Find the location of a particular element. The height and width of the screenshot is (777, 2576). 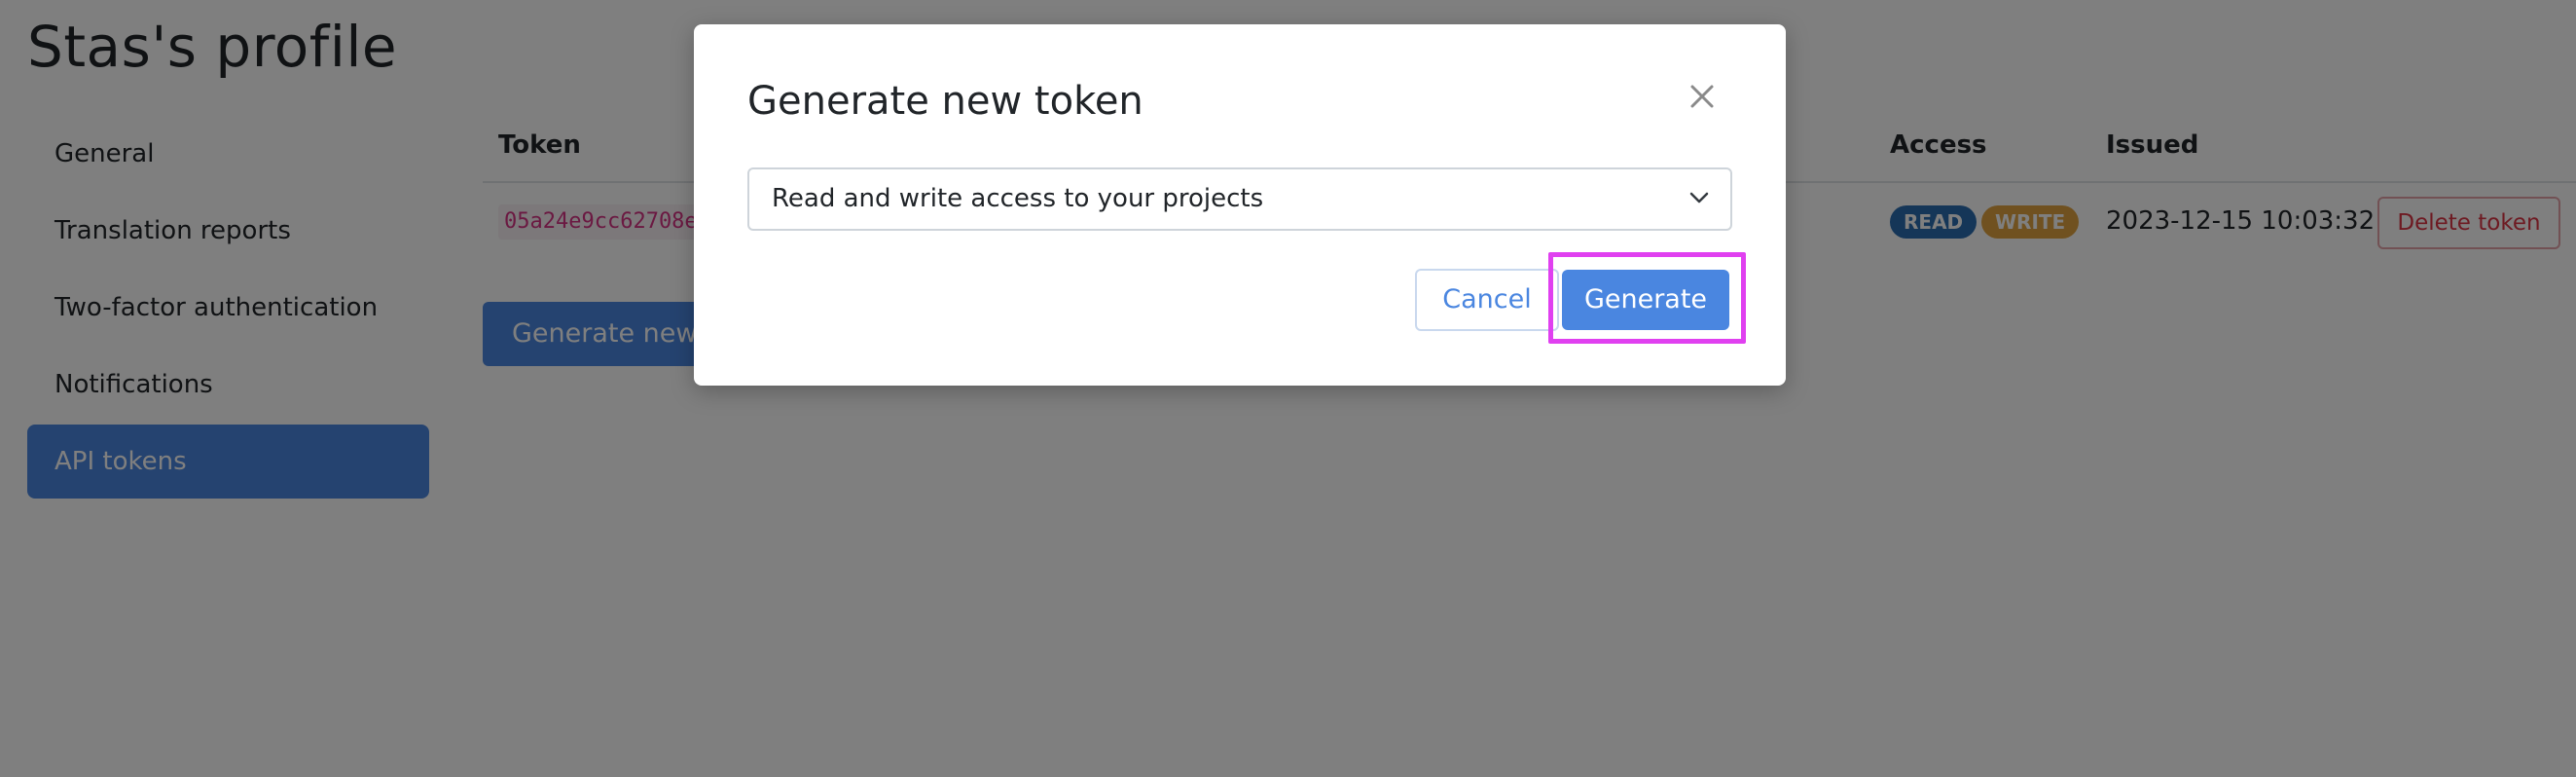

modal-title: Generate new token is located at coordinates (945, 101).